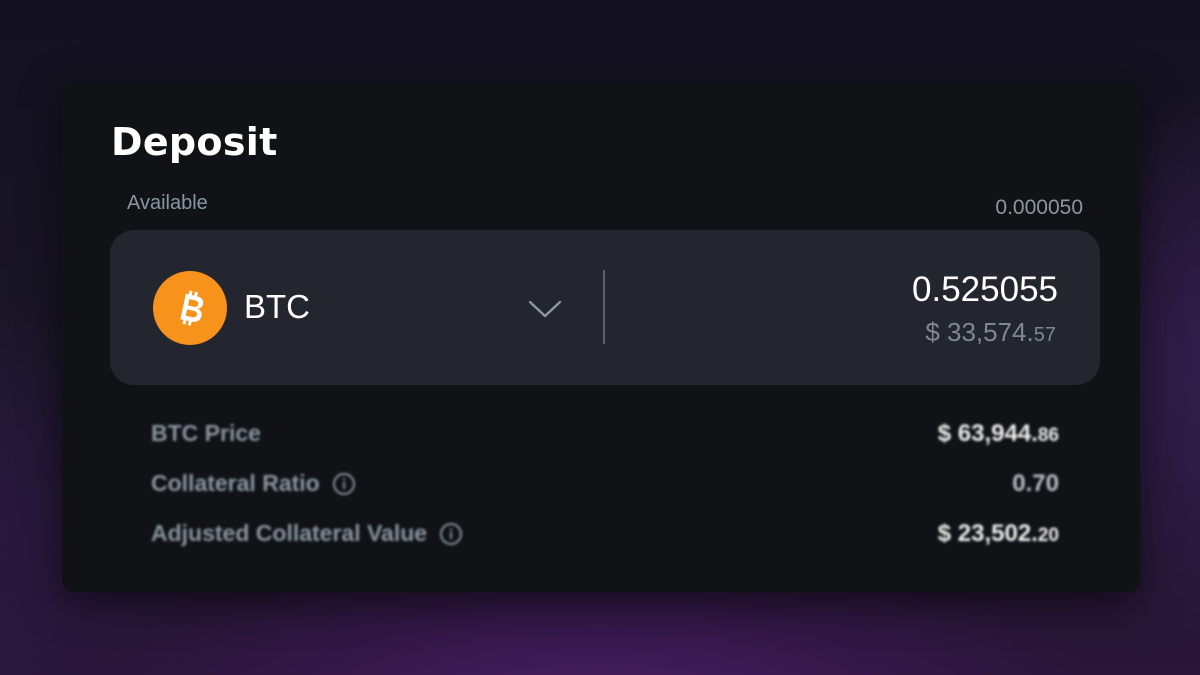  Describe the element at coordinates (605, 537) in the screenshot. I see `adjusted-collateral-row: Adjusted Collateral Value $ 23,502.20` at that location.